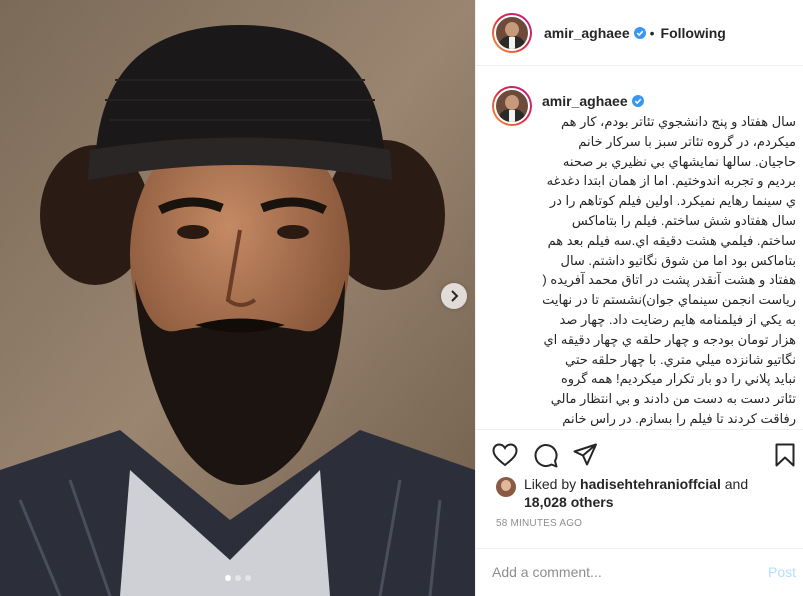 The height and width of the screenshot is (596, 803). I want to click on post-header: amir_aghaee • Following, so click(639, 33).